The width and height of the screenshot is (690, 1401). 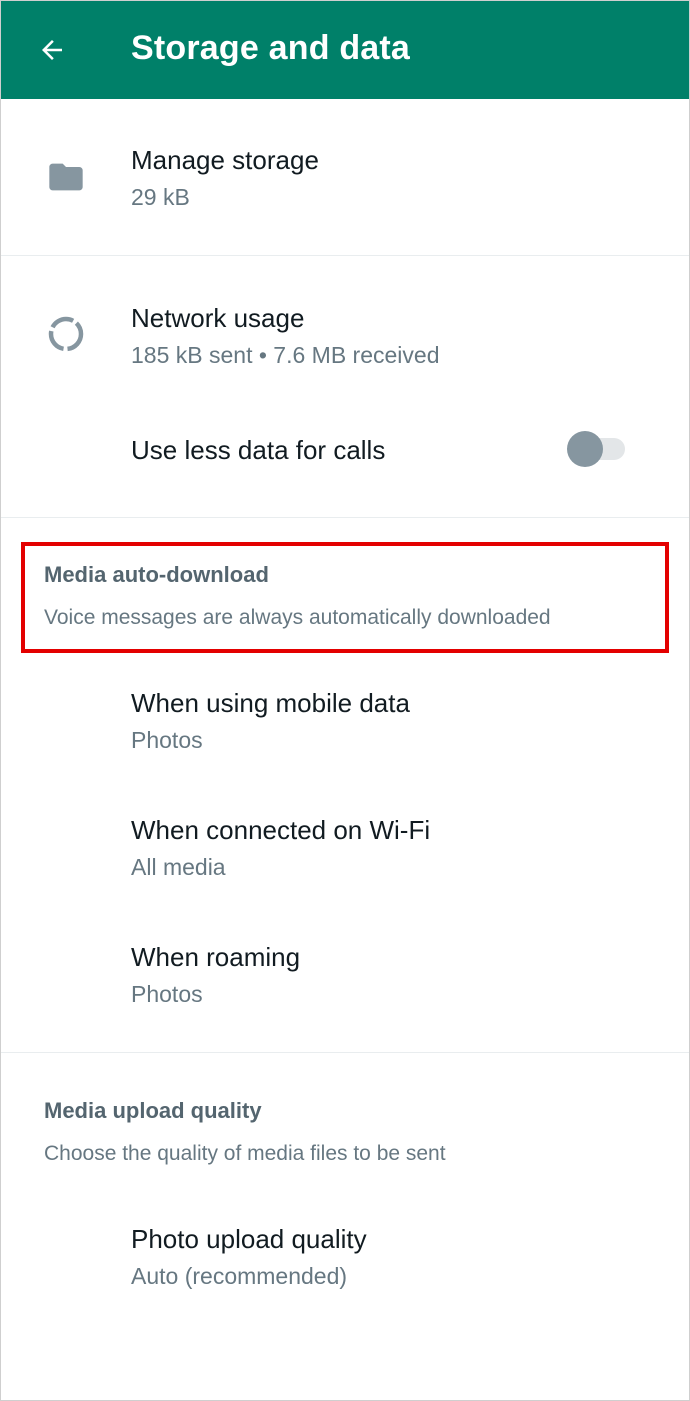 I want to click on highlight-box, so click(x=345, y=597).